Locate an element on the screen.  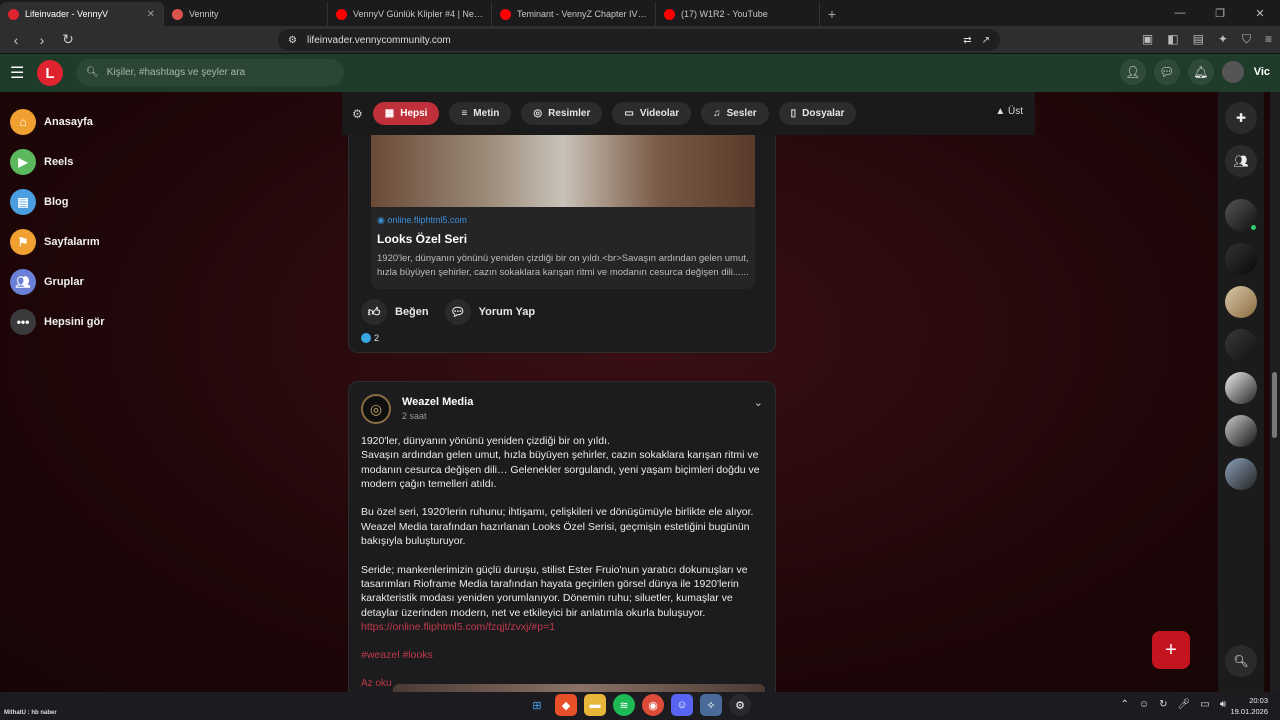
menu-icon: ≡ is located at coordinates (1268, 39).